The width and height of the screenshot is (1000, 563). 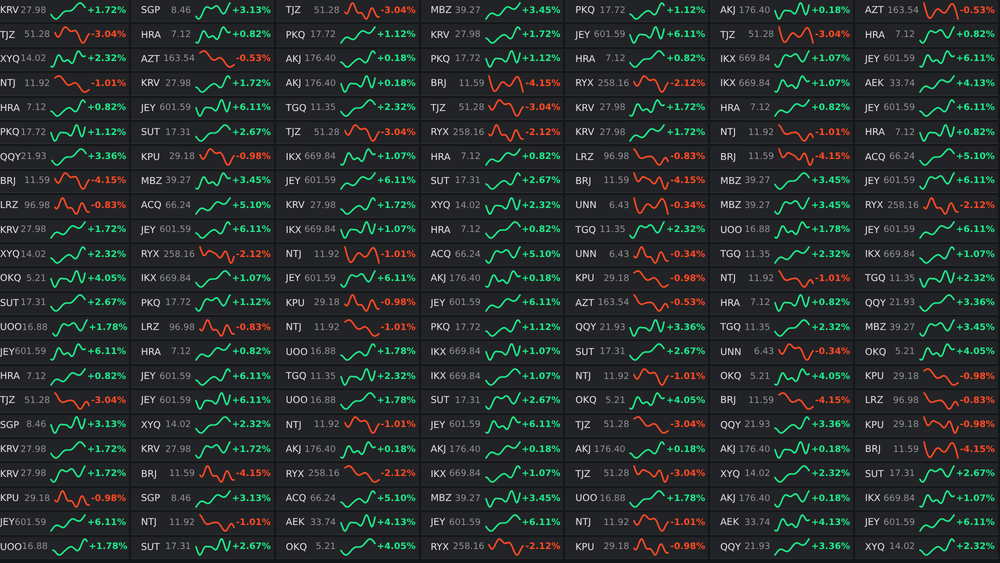 What do you see at coordinates (151, 59) in the screenshot?
I see `ticker-symbol: AZT` at bounding box center [151, 59].